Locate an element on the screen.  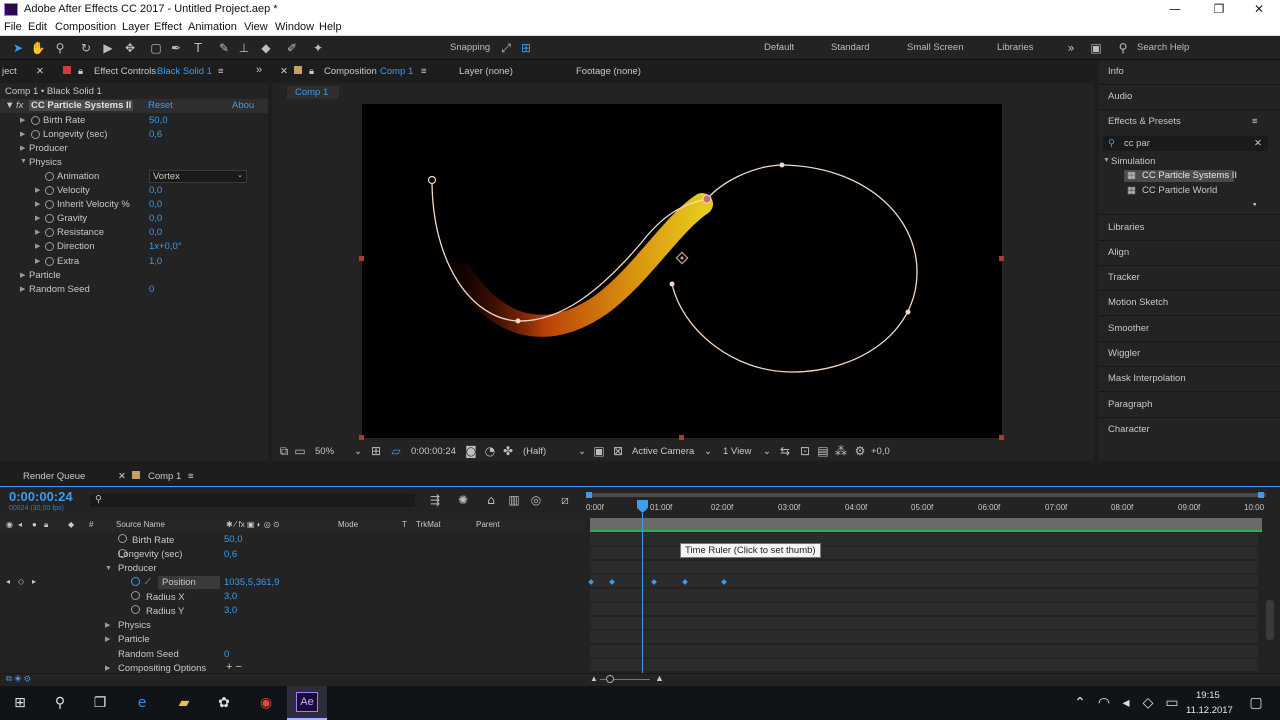
motion-sketch-panel-tab: Motion Sketch is located at coordinates (1138, 302).